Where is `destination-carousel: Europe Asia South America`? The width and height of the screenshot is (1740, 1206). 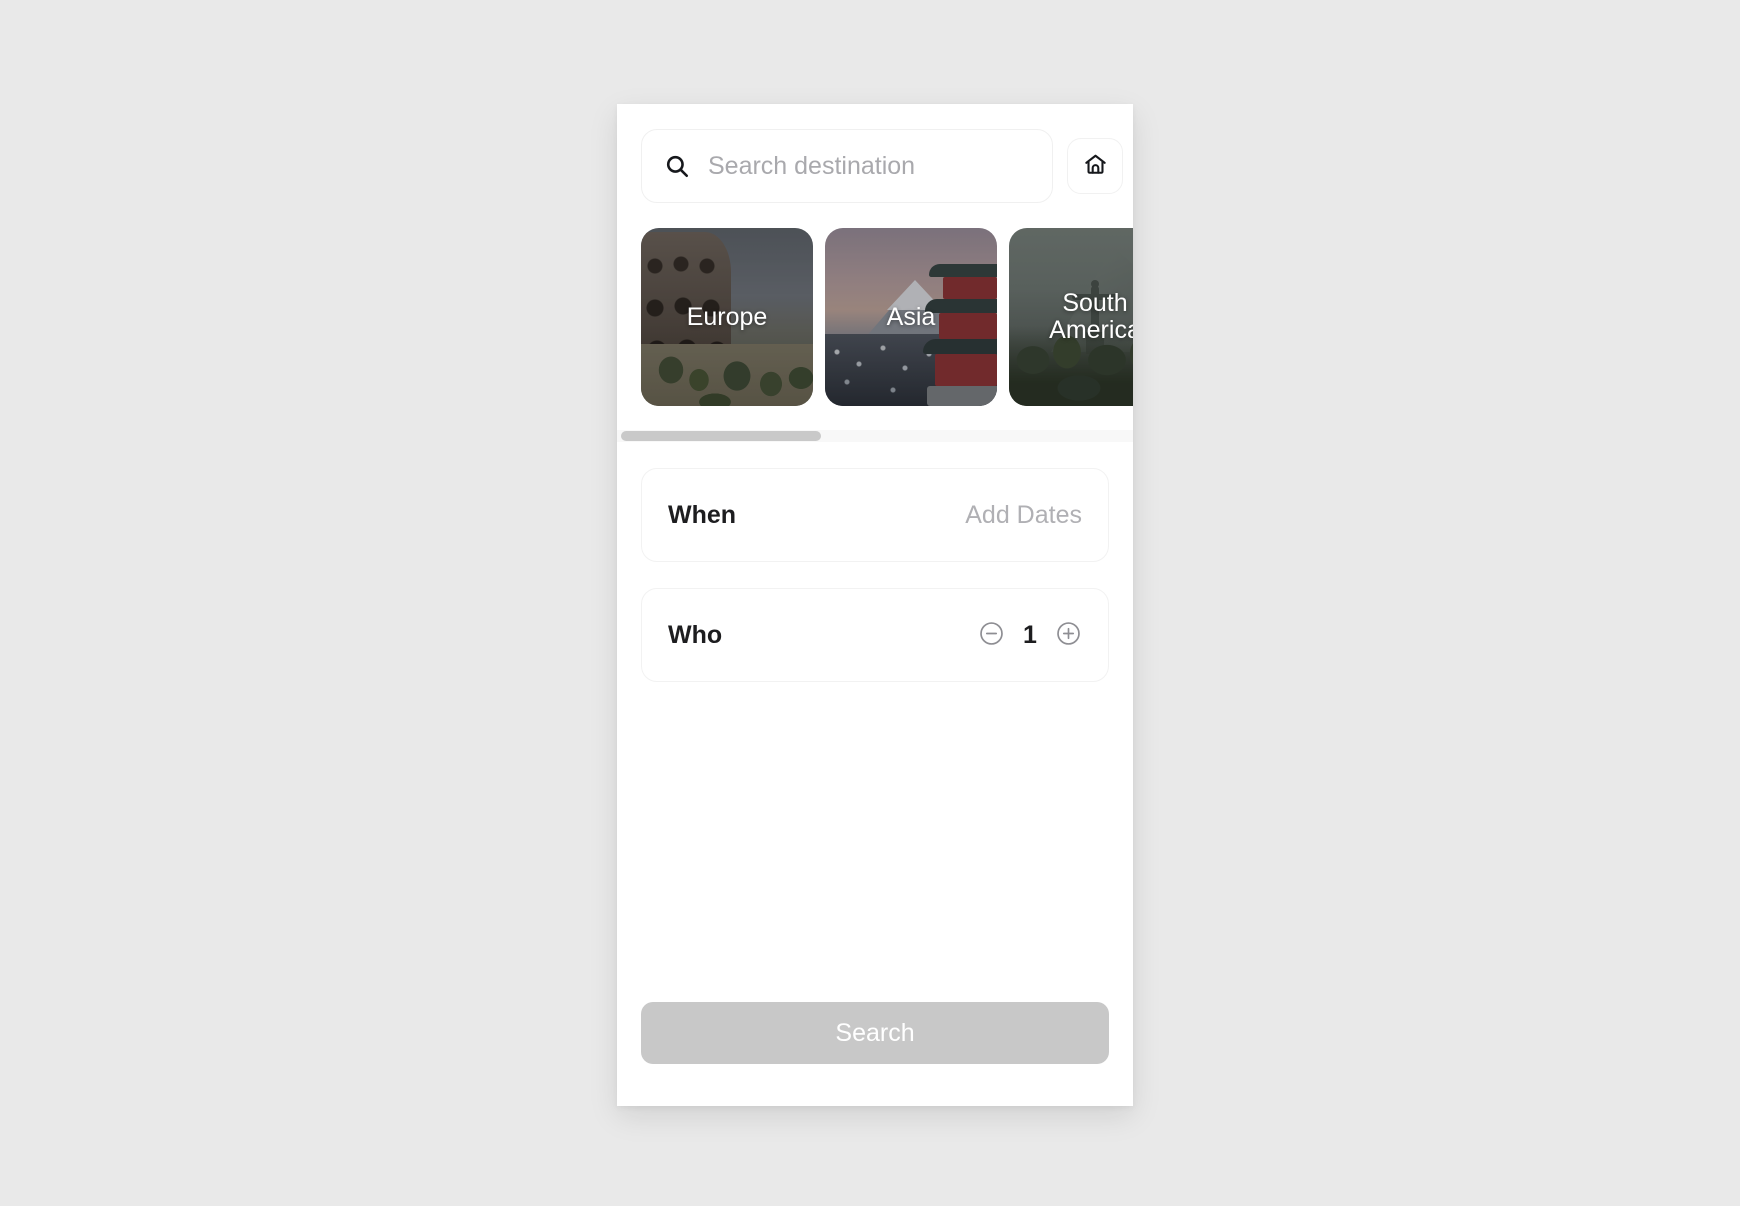 destination-carousel: Europe Asia South America is located at coordinates (875, 317).